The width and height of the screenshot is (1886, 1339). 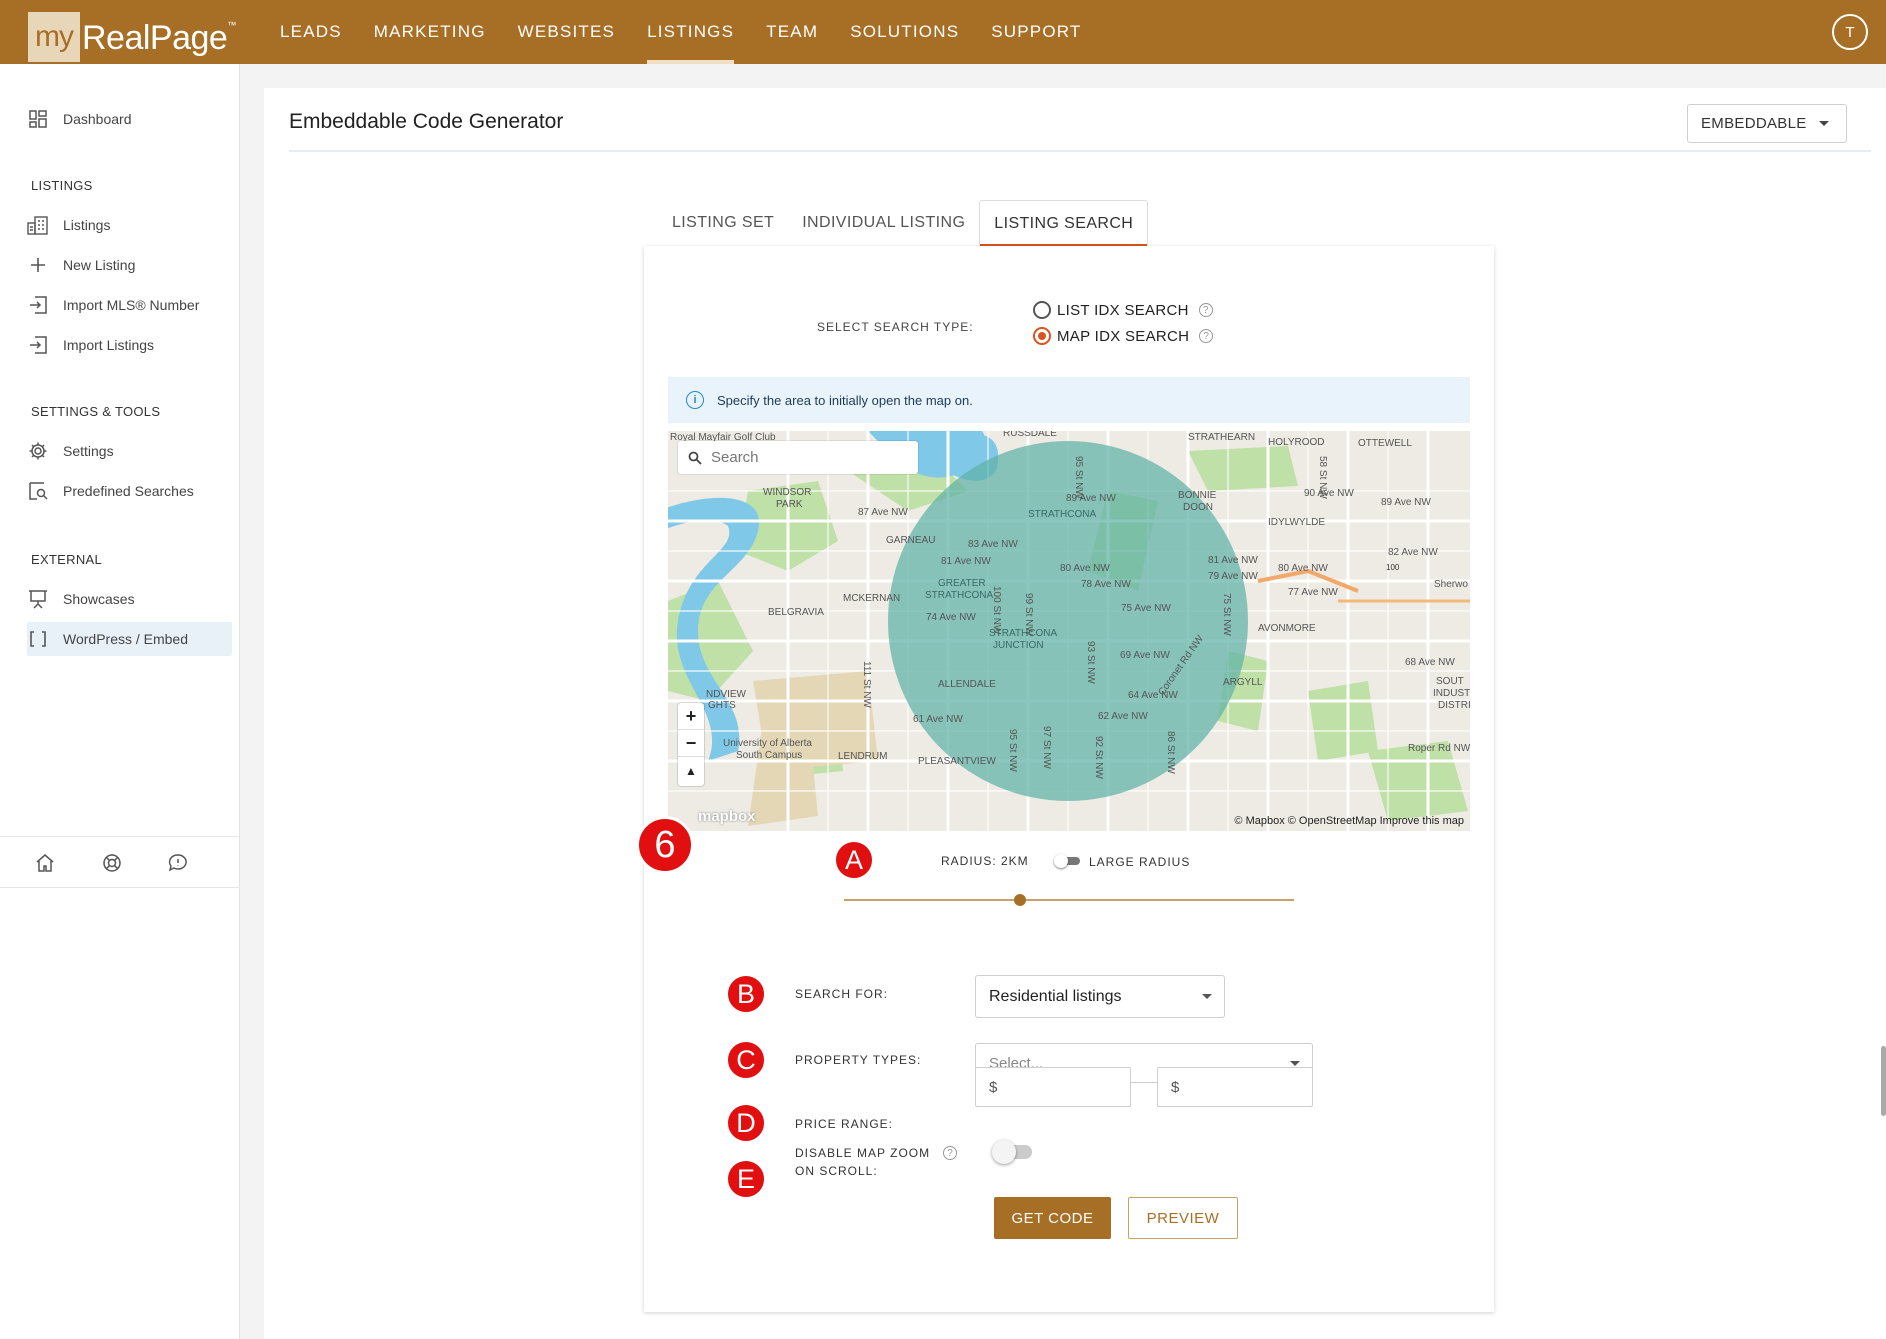 What do you see at coordinates (866, 684) in the screenshot?
I see `map-label: 111 St NW` at bounding box center [866, 684].